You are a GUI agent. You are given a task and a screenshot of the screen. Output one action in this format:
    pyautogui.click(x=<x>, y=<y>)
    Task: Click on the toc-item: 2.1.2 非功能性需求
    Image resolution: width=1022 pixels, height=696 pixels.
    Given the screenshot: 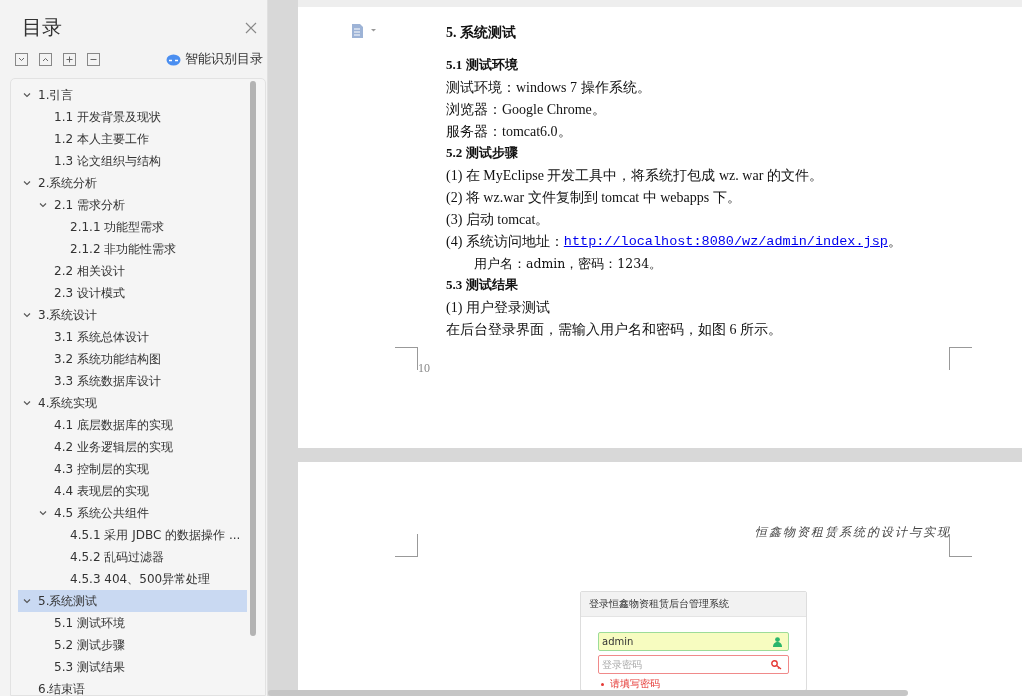 What is the action you would take?
    pyautogui.click(x=132, y=249)
    